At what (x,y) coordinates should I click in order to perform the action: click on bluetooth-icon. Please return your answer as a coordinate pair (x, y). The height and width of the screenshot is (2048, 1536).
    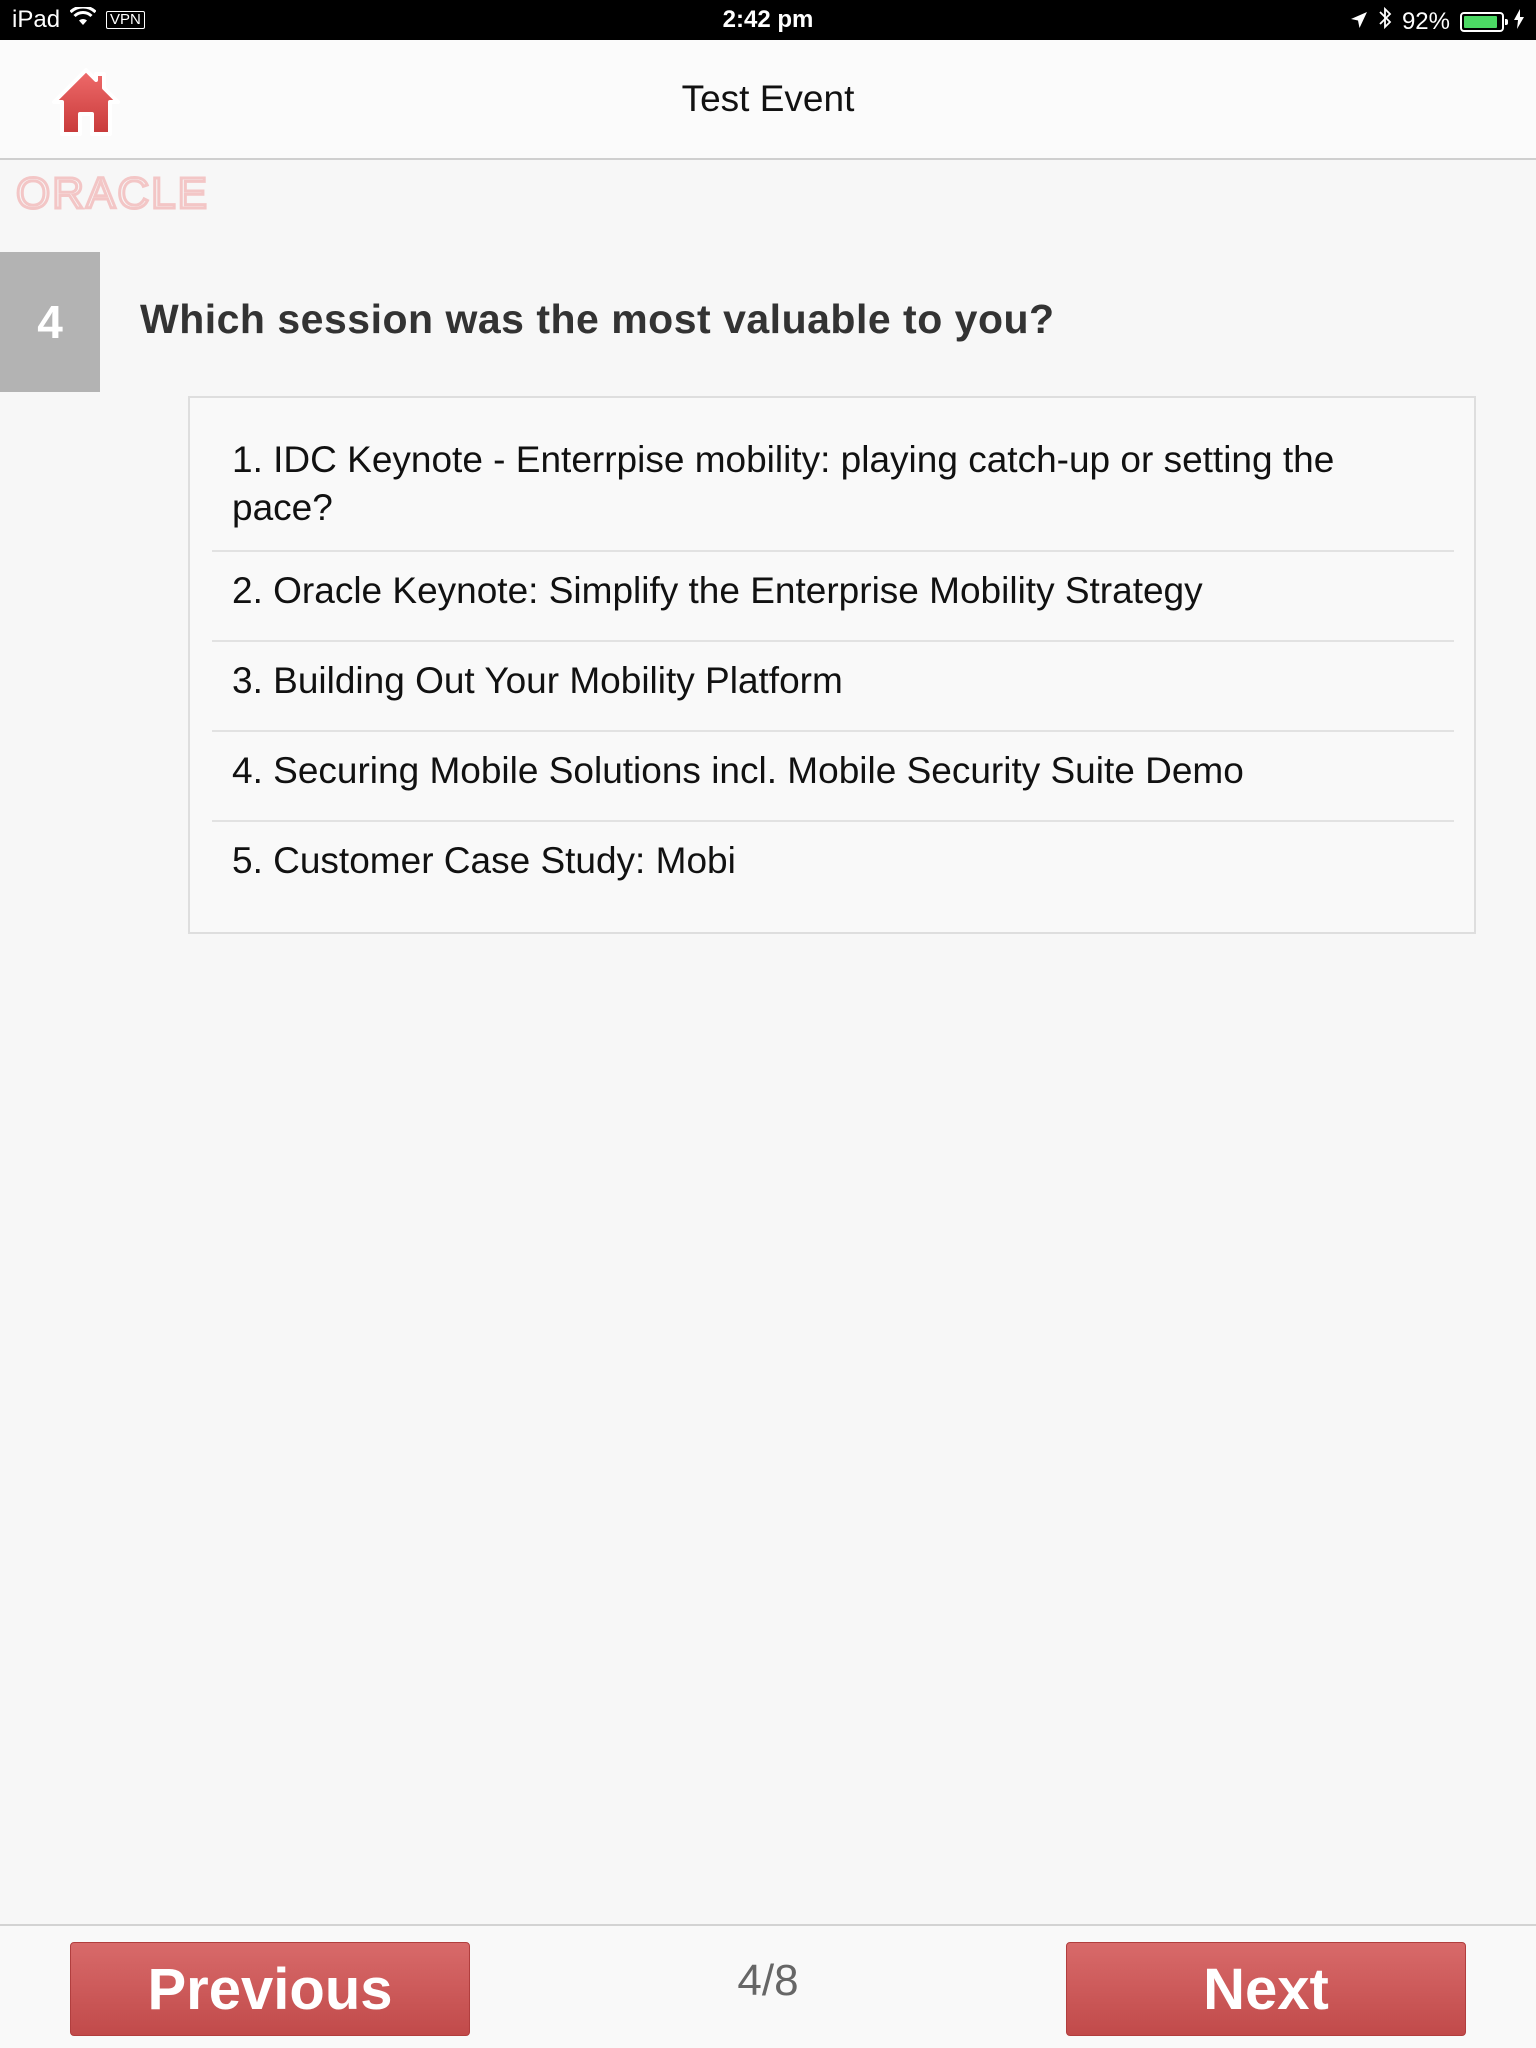
    Looking at the image, I should click on (1385, 21).